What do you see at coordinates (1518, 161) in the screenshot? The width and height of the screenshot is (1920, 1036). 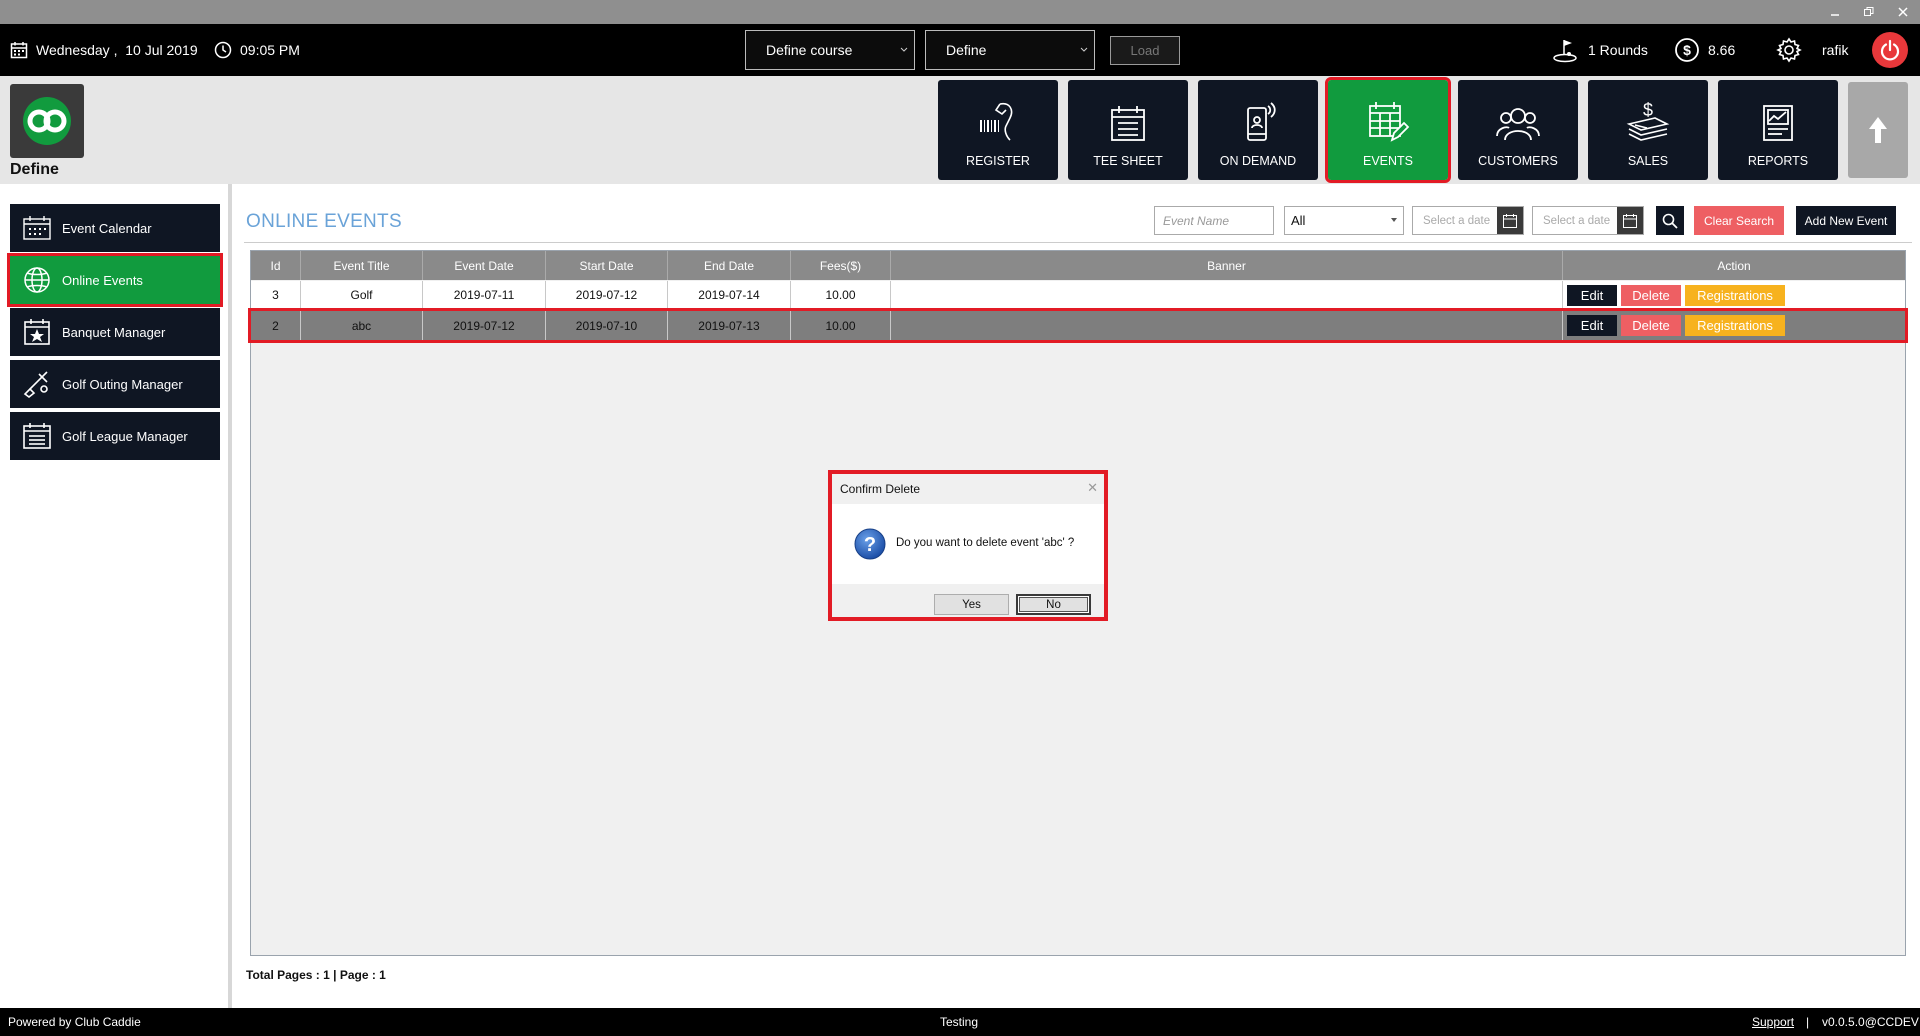 I see `nav-label: CUSTOMERS` at bounding box center [1518, 161].